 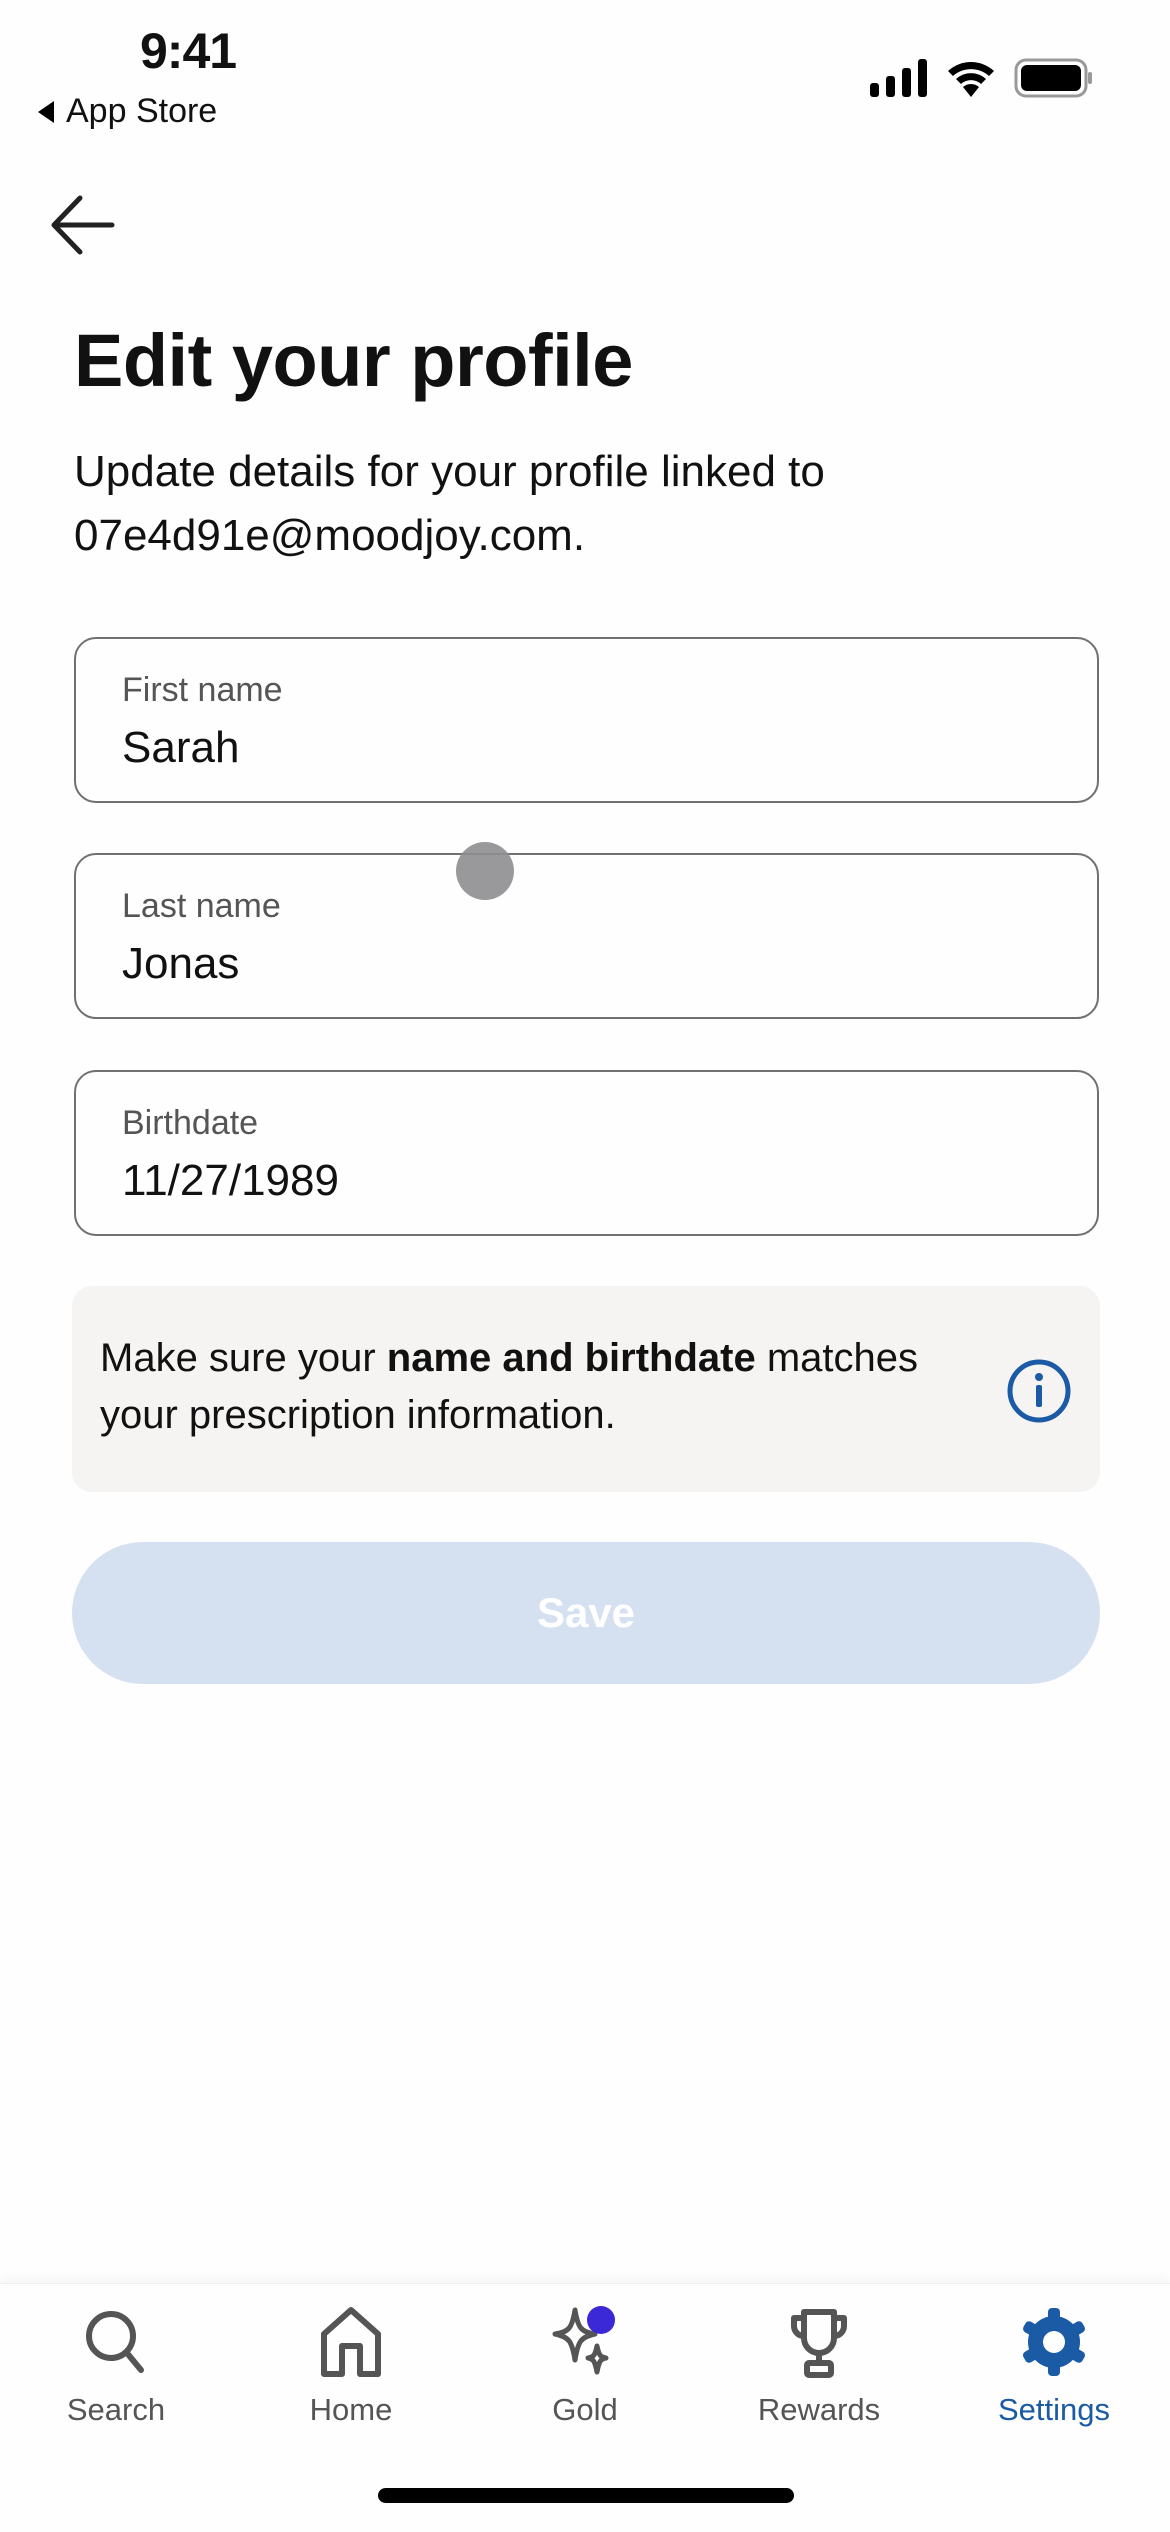 I want to click on save-button: Save, so click(x=586, y=1613).